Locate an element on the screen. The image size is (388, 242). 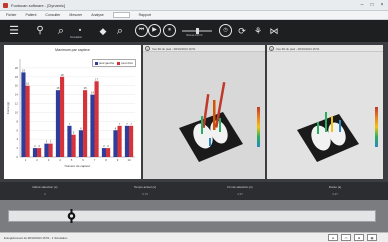
status-zoom-in-button: ⊕ is located at coordinates (359, 237).